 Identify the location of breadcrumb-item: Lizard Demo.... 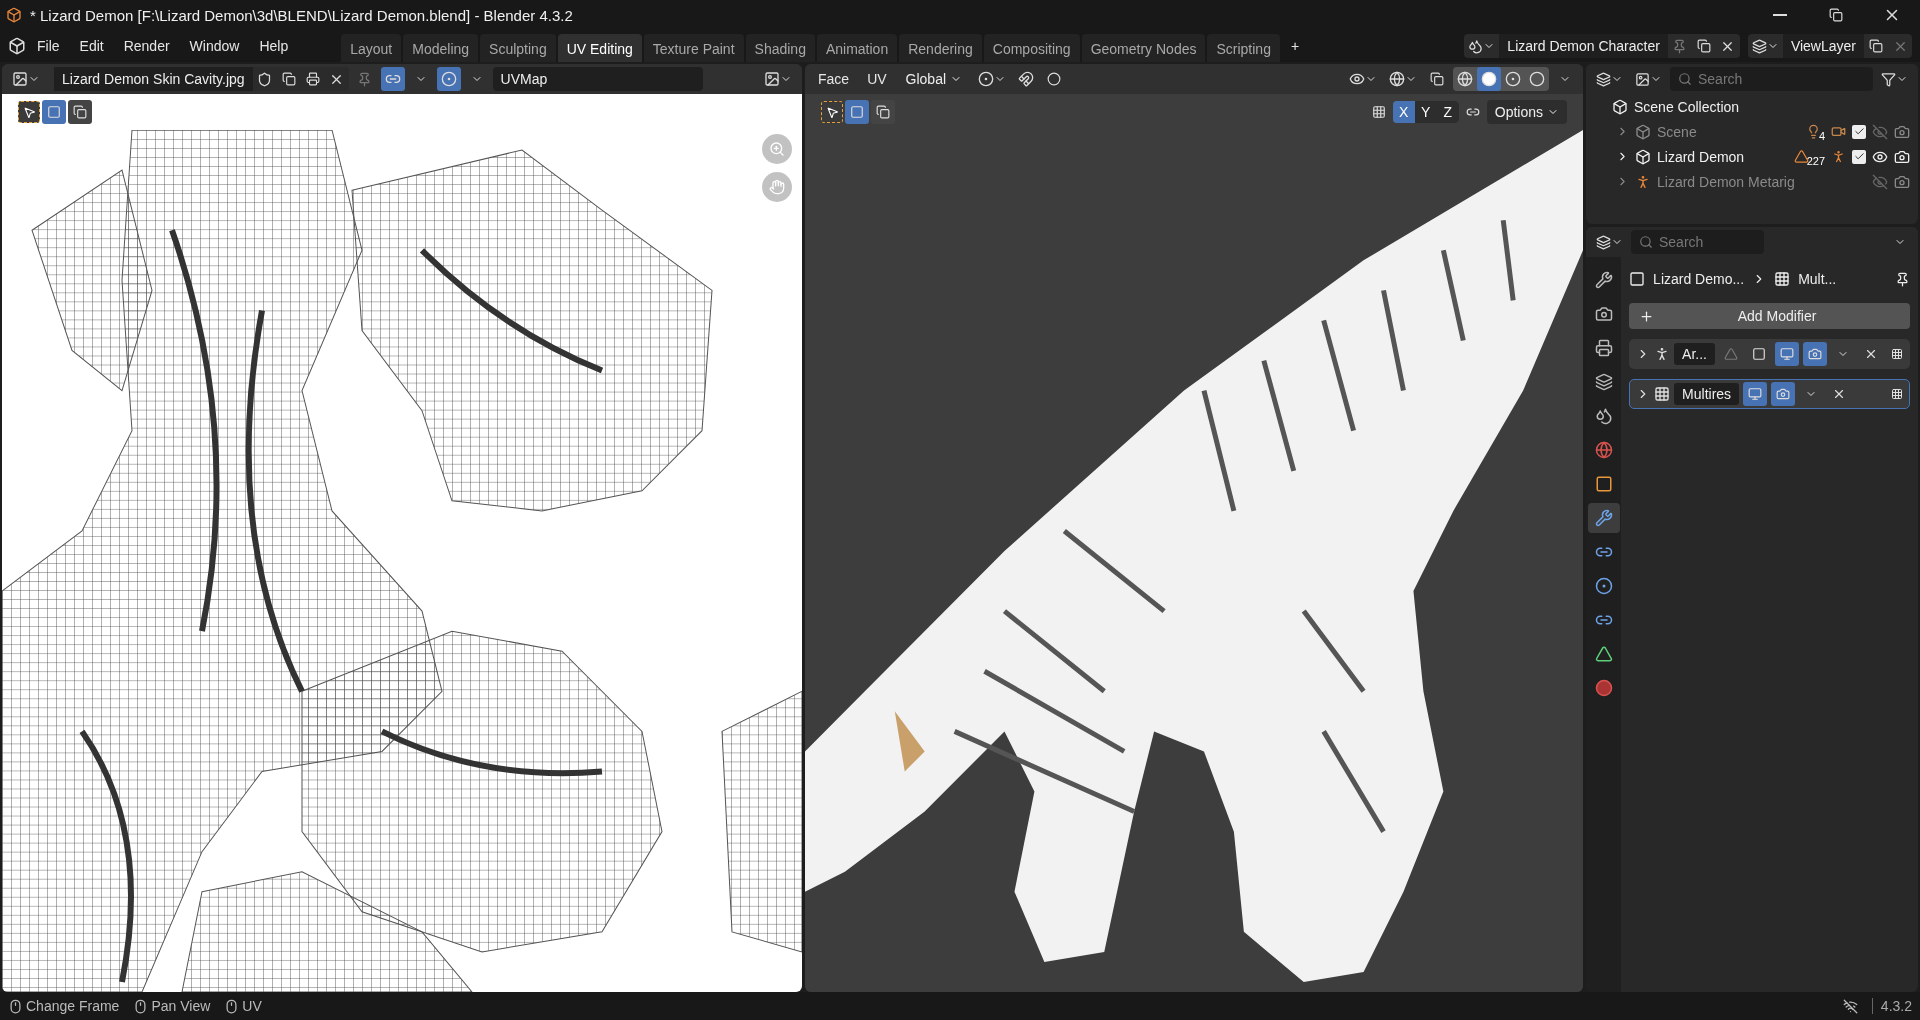
(1699, 279).